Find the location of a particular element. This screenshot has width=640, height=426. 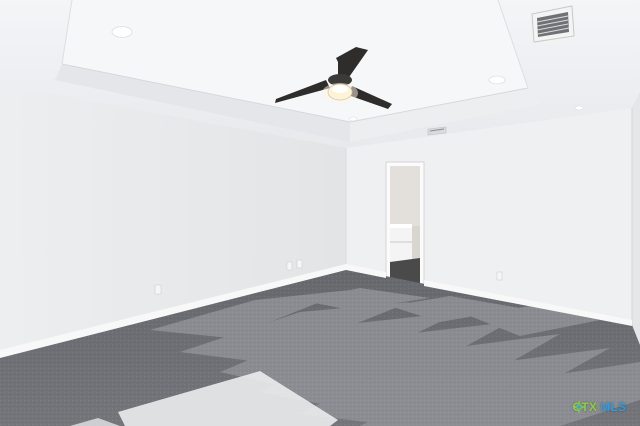

mls-logo-icon is located at coordinates (579, 407).